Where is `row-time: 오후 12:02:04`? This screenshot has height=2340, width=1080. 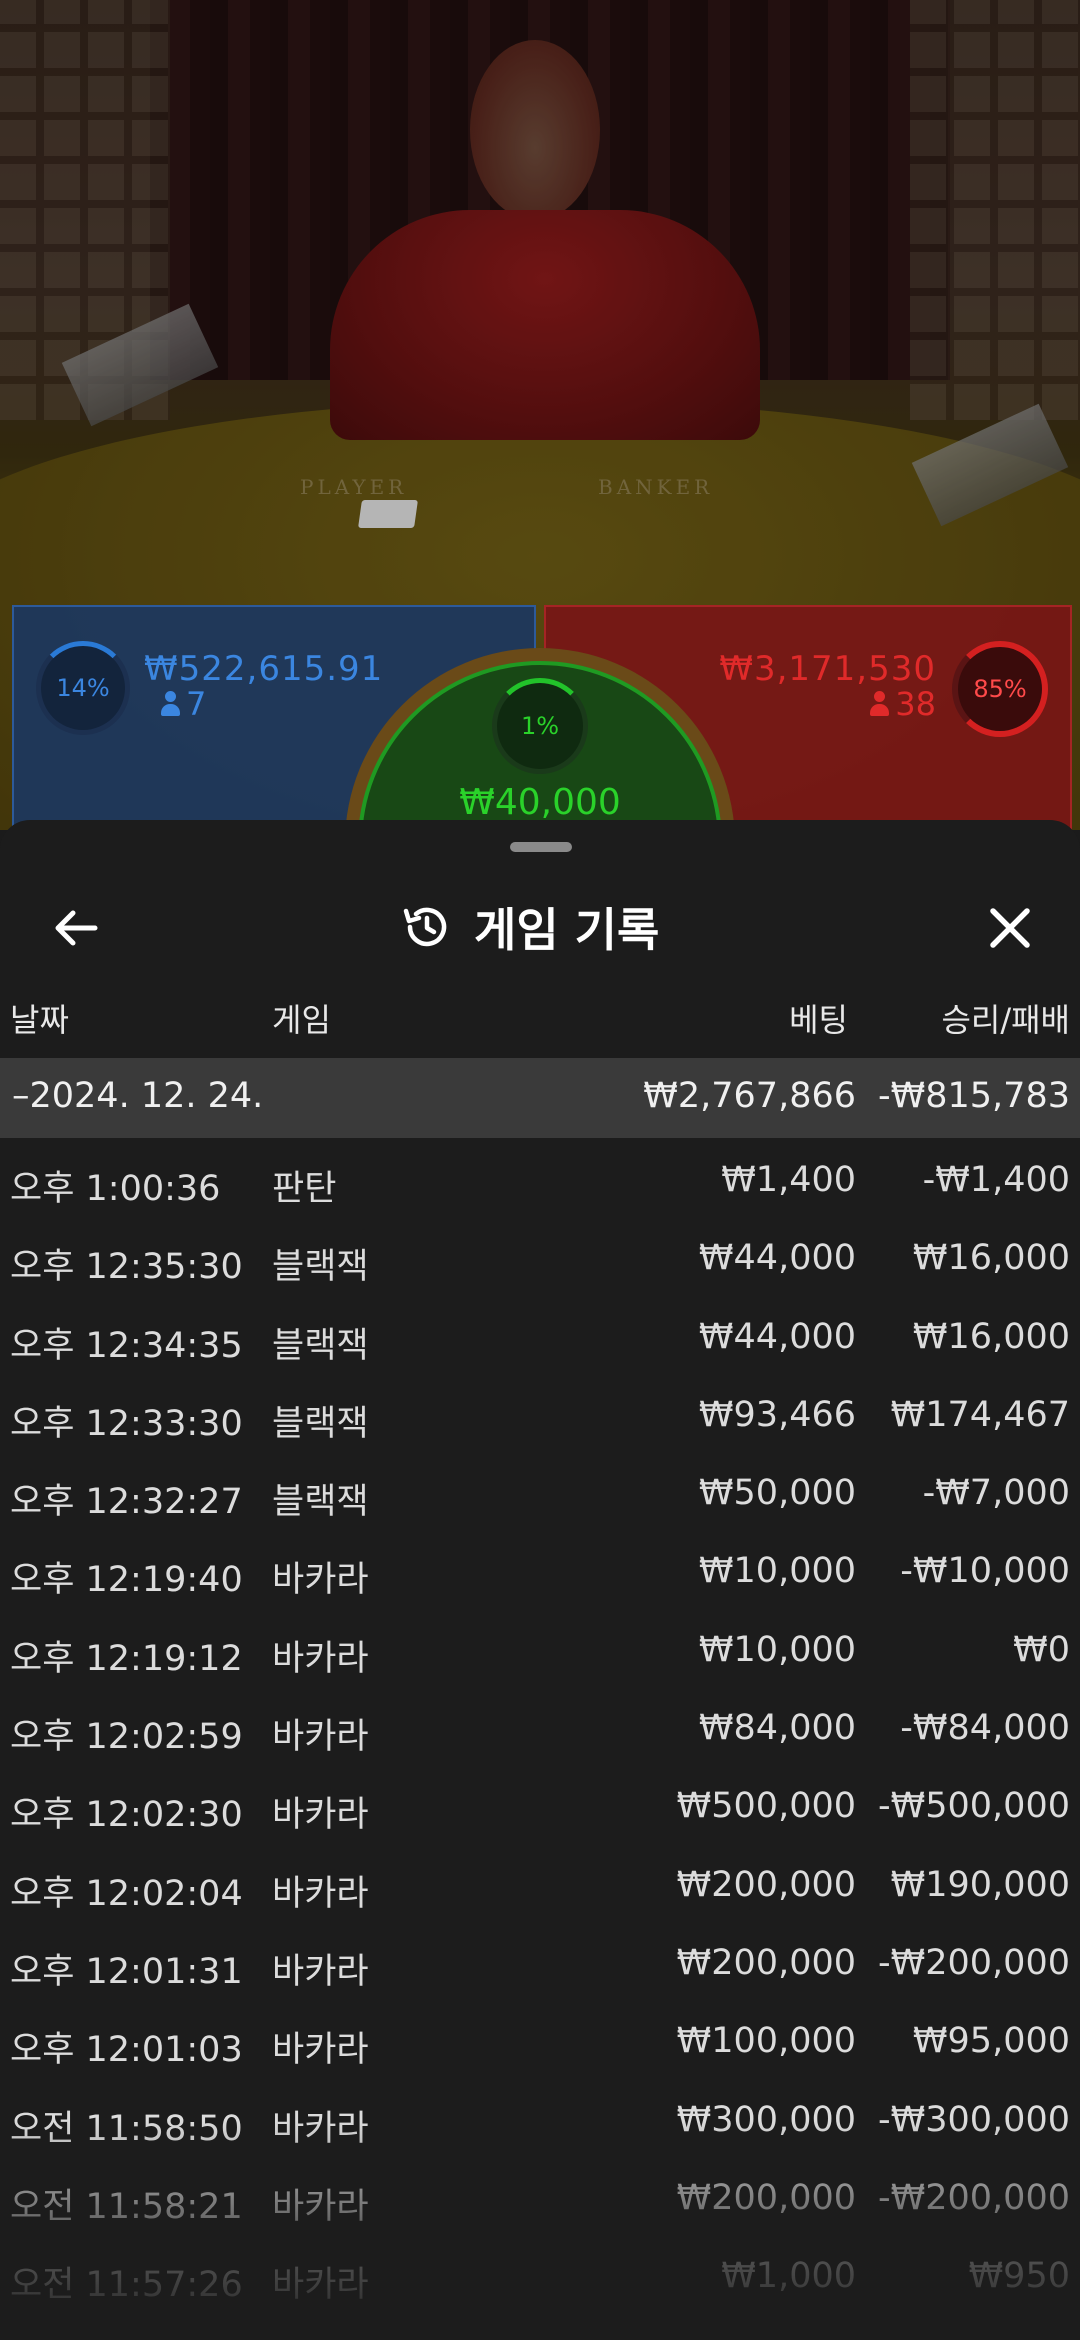 row-time: 오후 12:02:04 is located at coordinates (126, 1893).